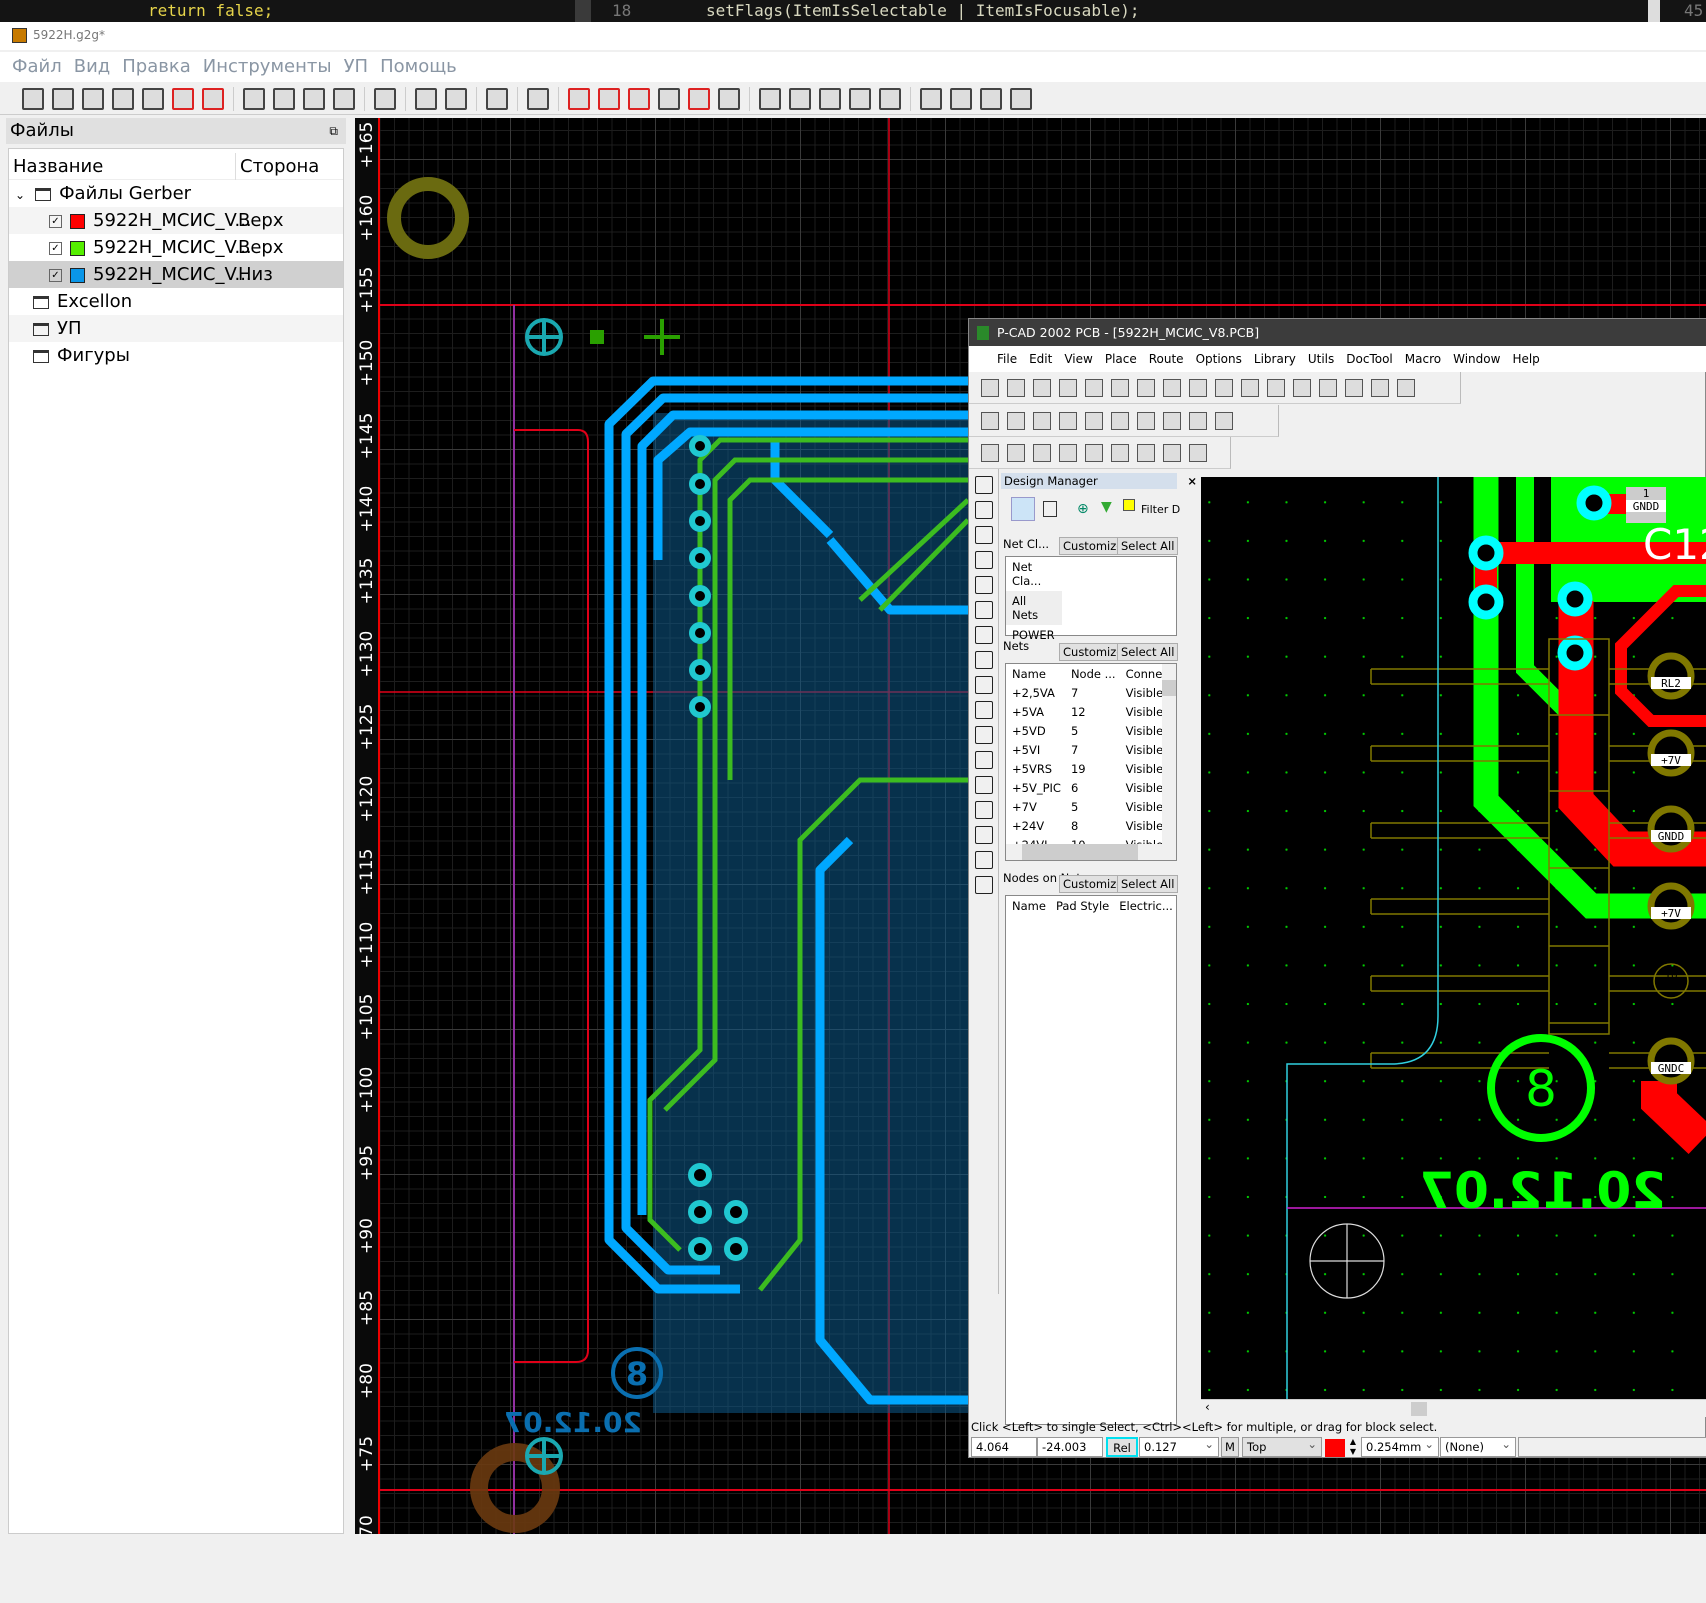 Image resolution: width=1706 pixels, height=1603 pixels. Describe the element at coordinates (1091, 730) in the screenshot. I see `net-row: +5VD 5 Visible` at that location.